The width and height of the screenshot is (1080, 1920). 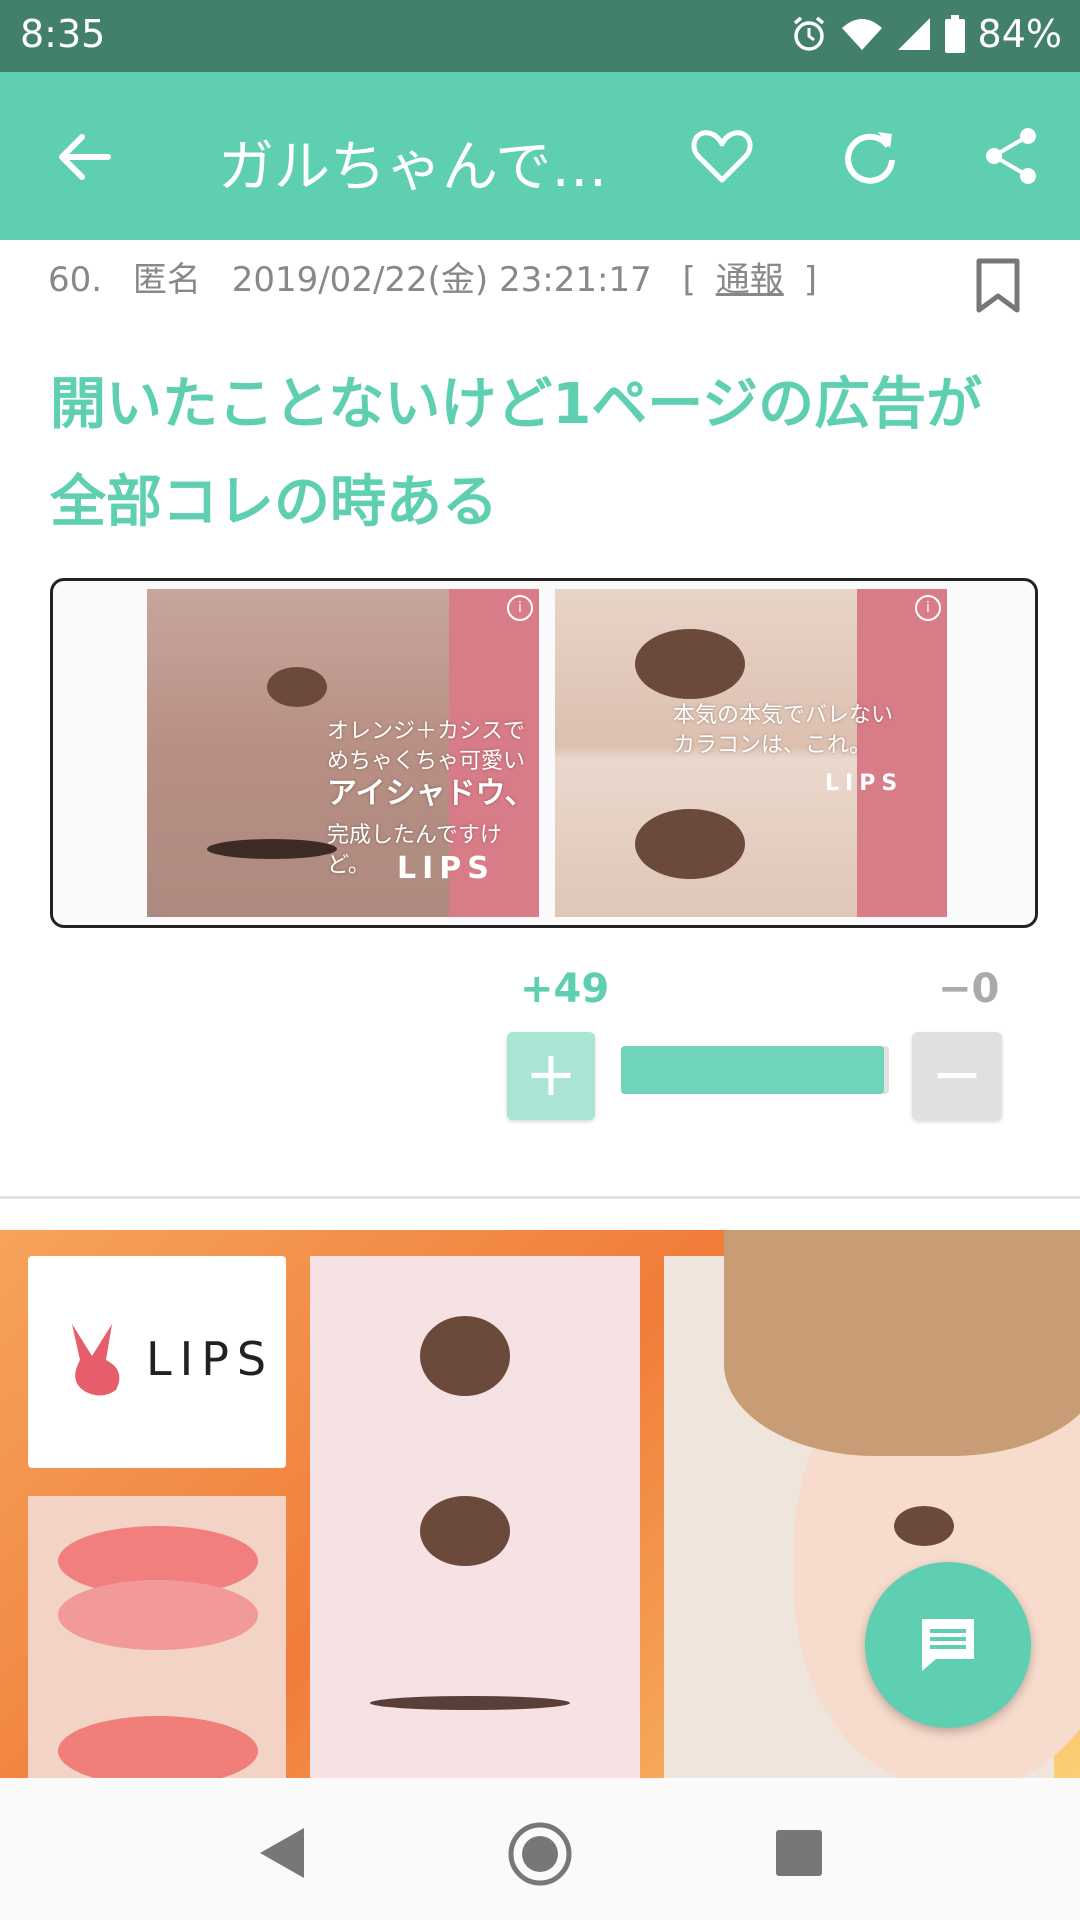 I want to click on status-time: 8:35, so click(x=63, y=34).